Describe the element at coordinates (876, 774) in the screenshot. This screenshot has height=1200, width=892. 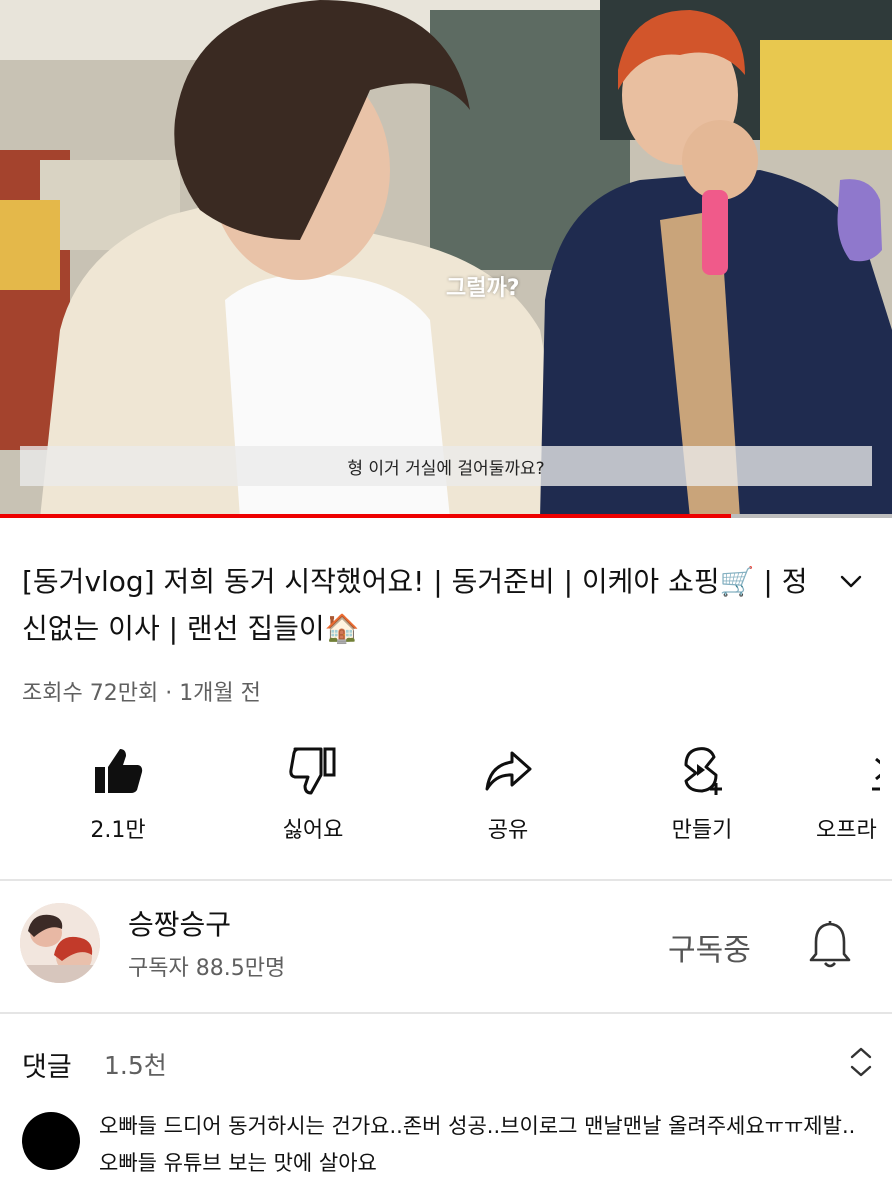
I see `download-icon` at that location.